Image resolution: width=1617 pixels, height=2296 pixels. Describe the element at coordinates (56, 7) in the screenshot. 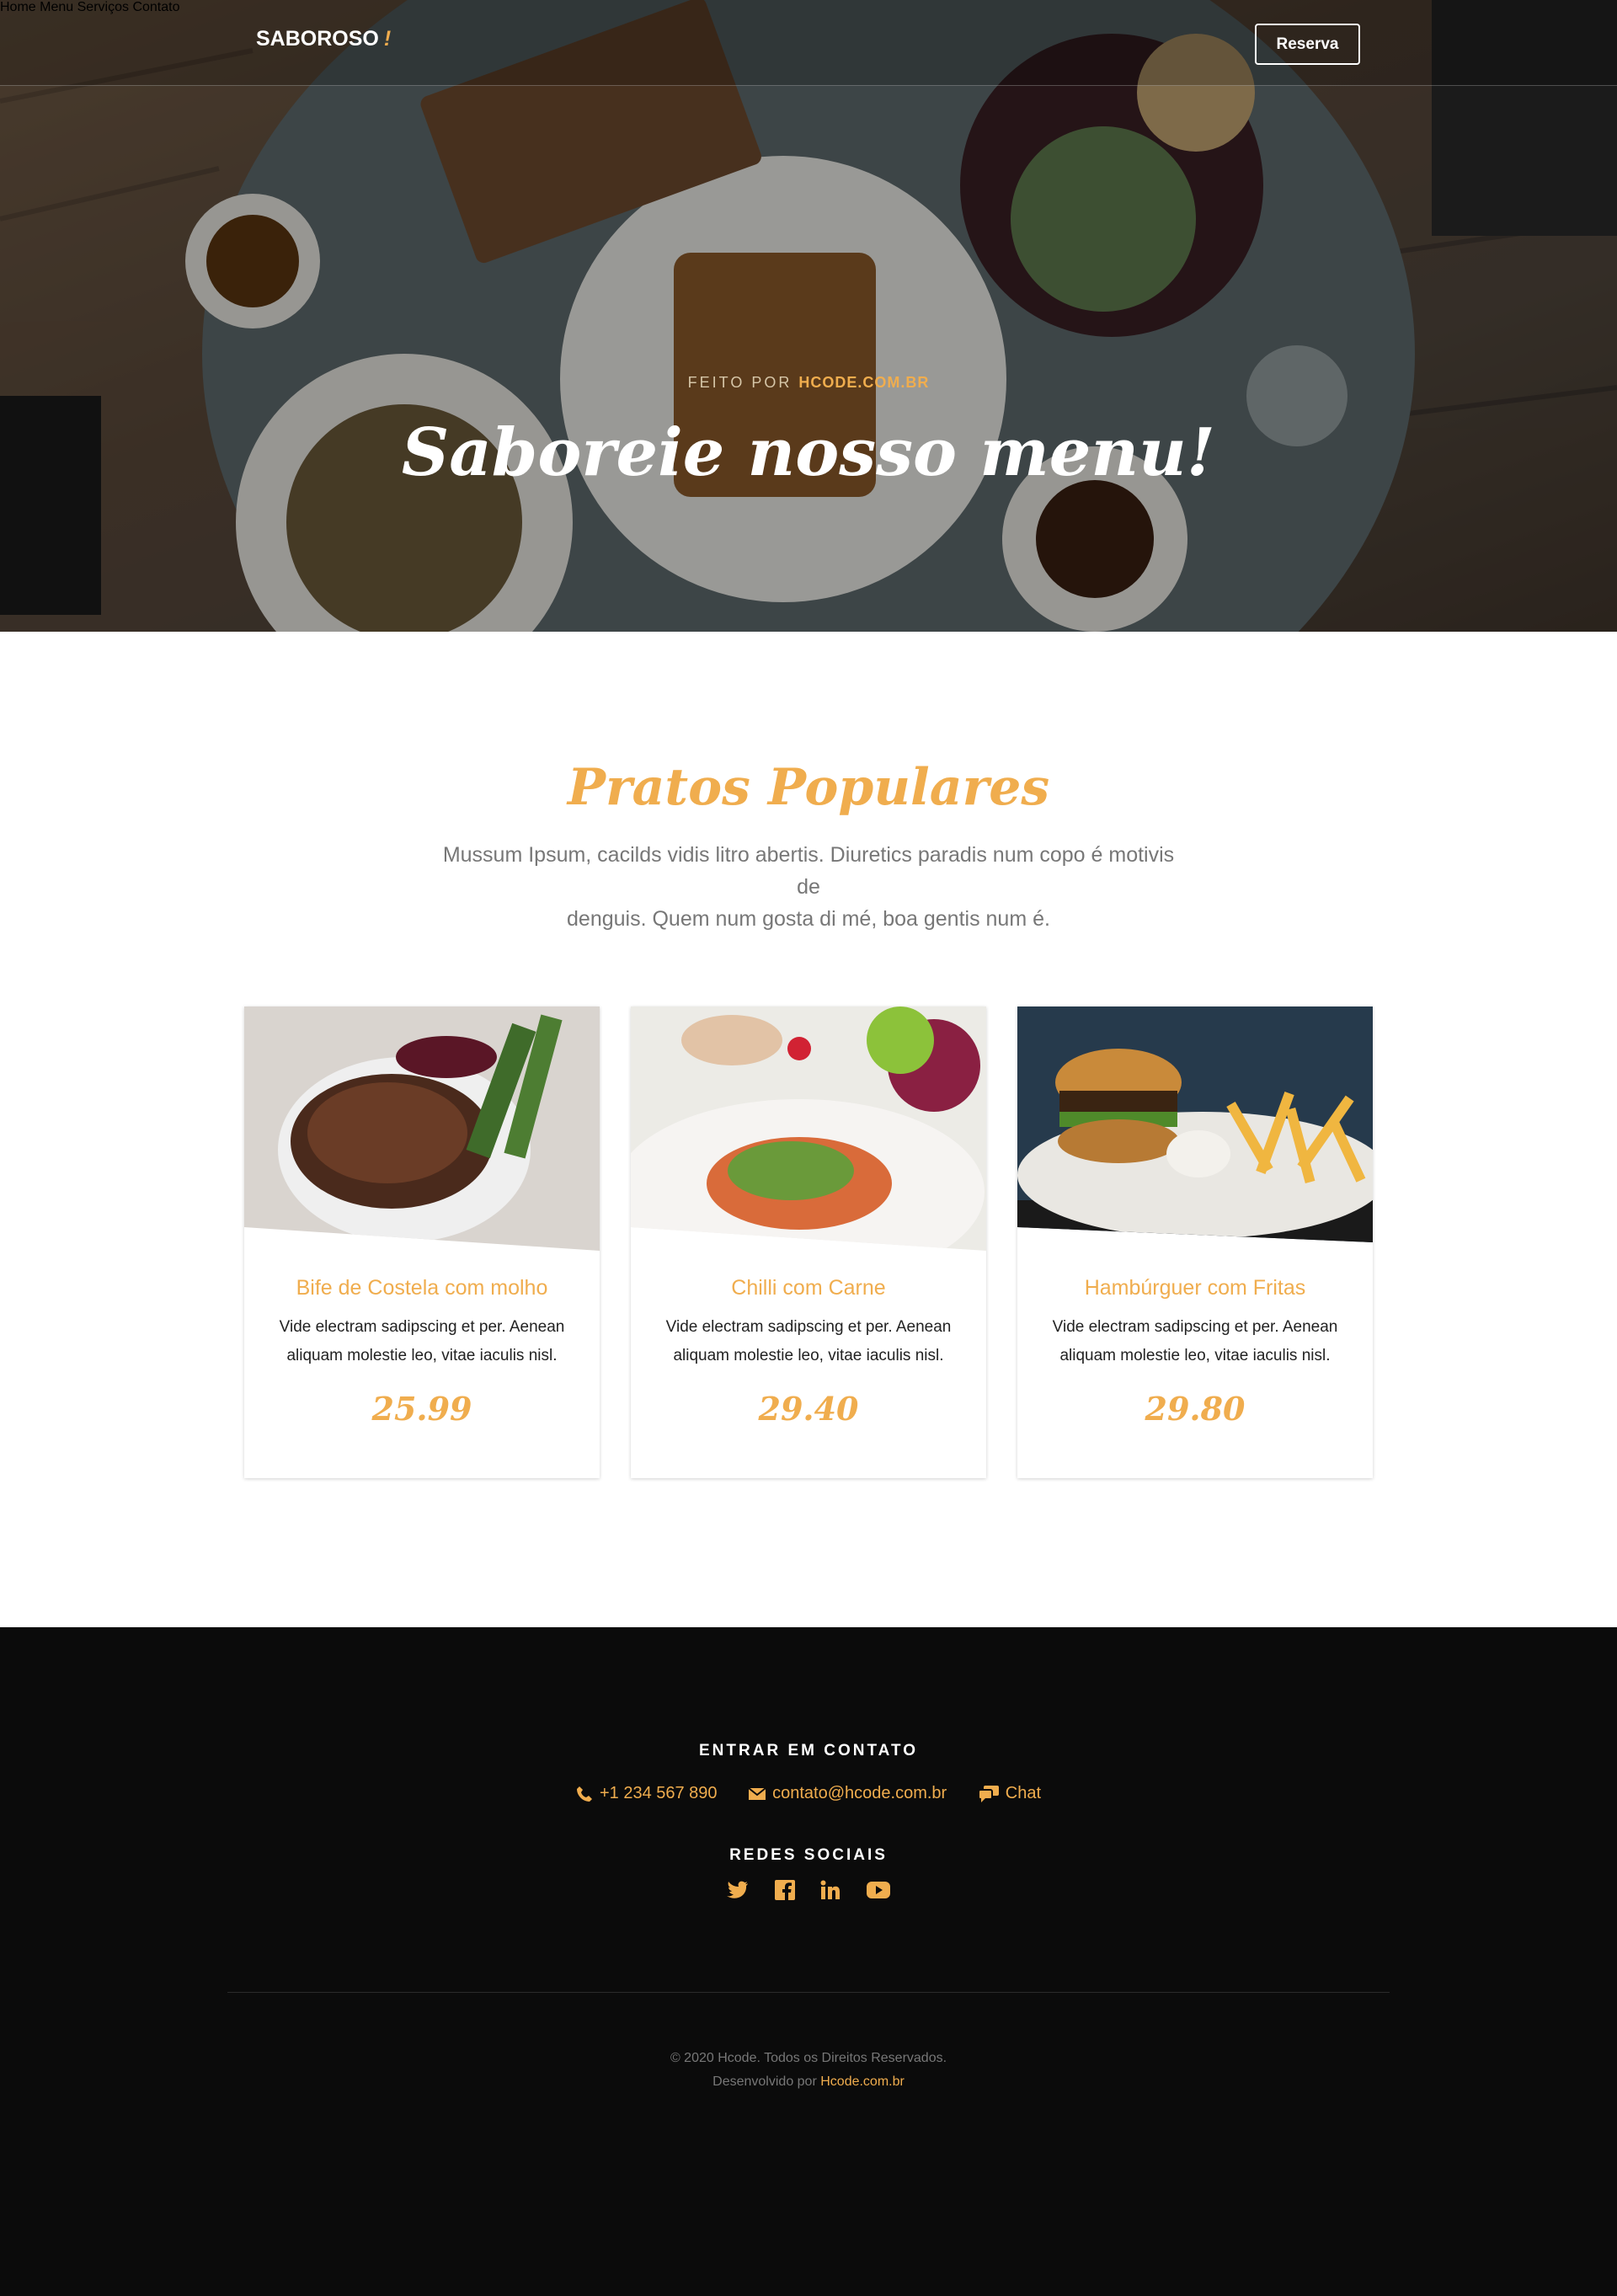

I see `nav-link-menu: Menu` at that location.